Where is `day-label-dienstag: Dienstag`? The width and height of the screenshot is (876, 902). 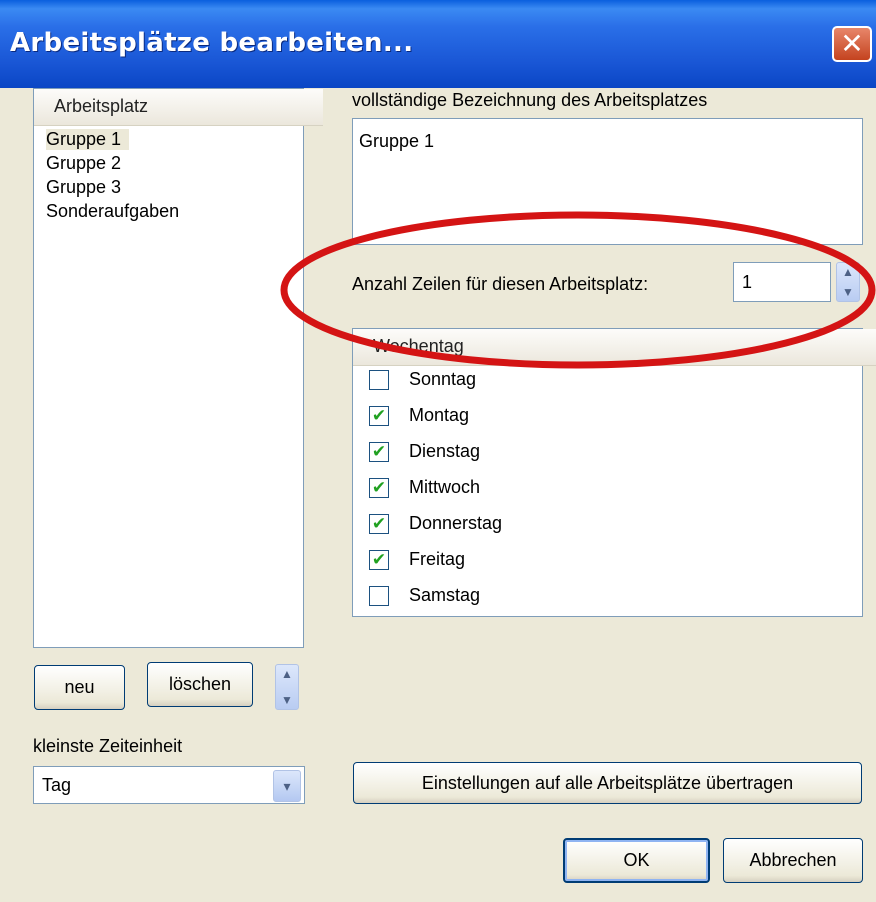 day-label-dienstag: Dienstag is located at coordinates (445, 451).